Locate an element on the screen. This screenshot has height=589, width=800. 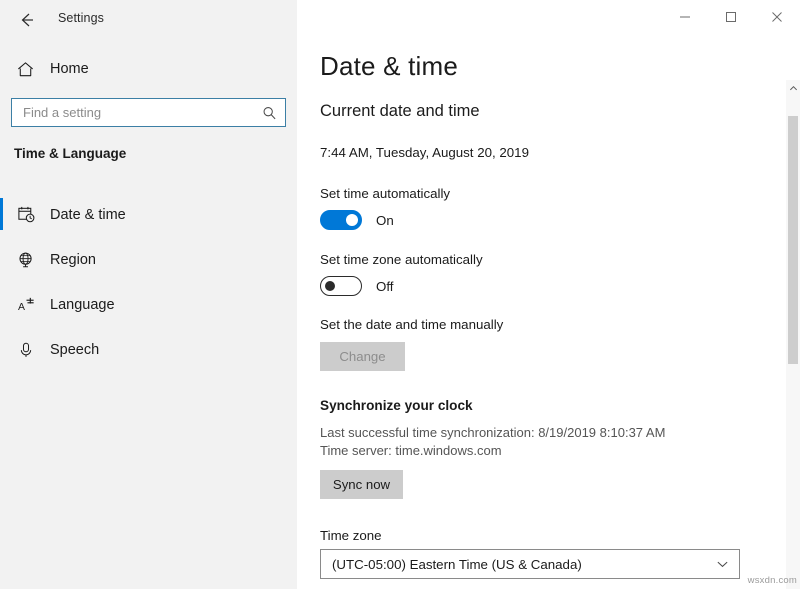
synchronize-heading: Synchronize your clock is located at coordinates (396, 405).